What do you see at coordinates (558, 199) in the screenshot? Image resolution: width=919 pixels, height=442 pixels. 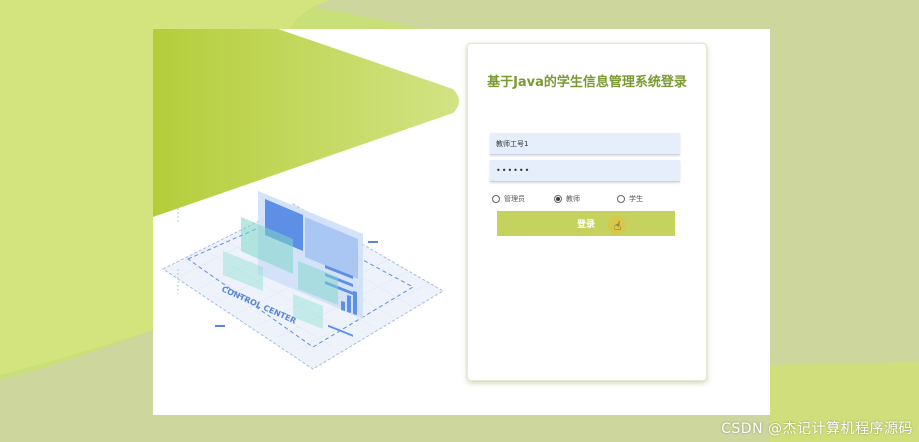 I see `radio-teacher` at bounding box center [558, 199].